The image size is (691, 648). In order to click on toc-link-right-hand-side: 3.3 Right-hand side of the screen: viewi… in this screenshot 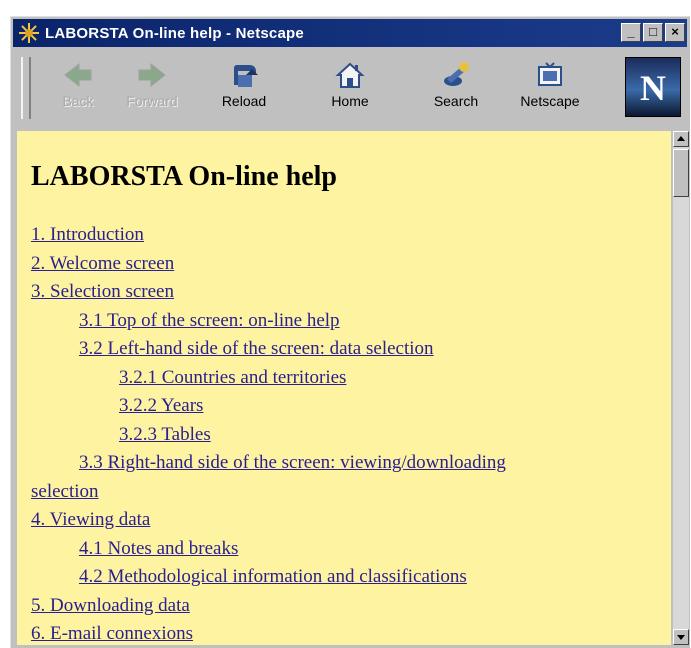, I will do `click(341, 463)`.